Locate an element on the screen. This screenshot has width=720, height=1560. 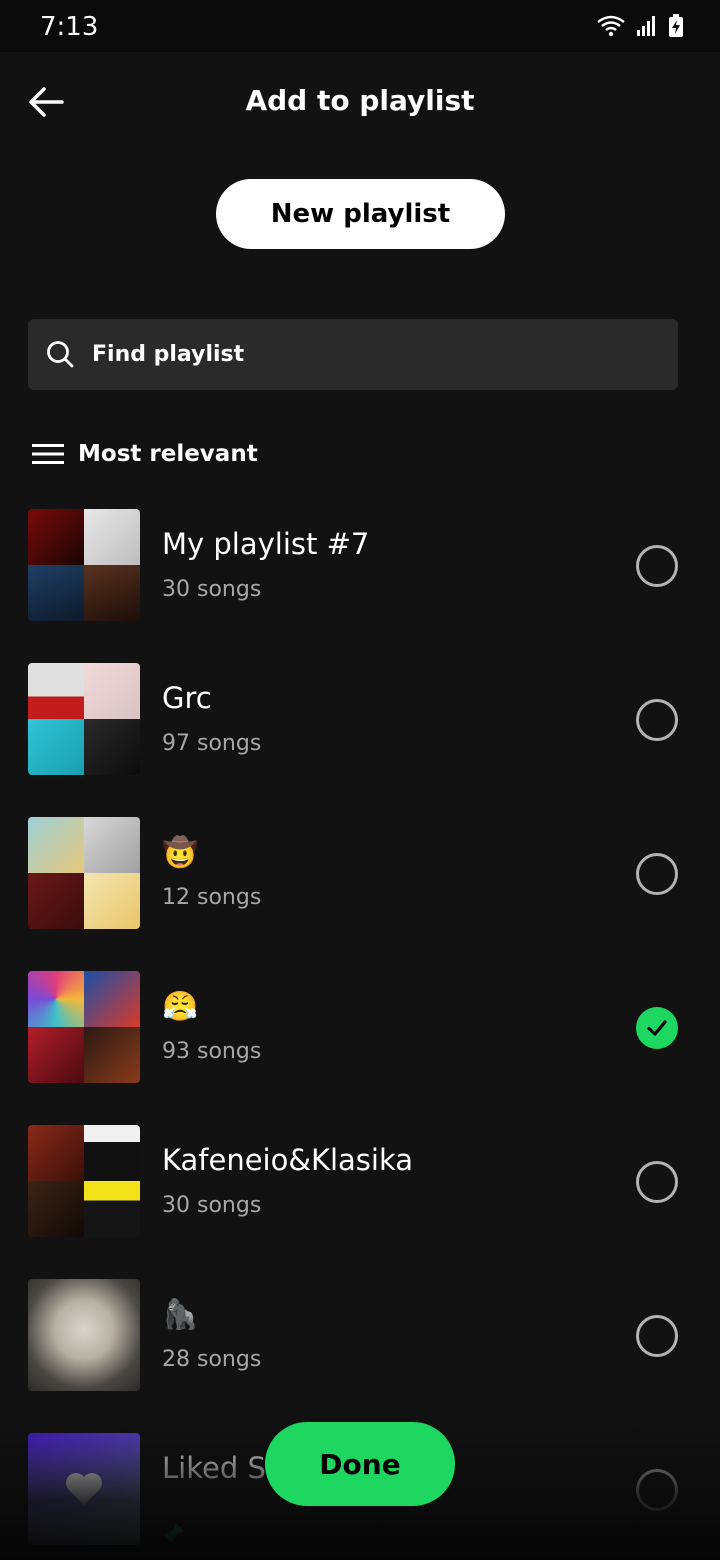
search-icon is located at coordinates (60, 354).